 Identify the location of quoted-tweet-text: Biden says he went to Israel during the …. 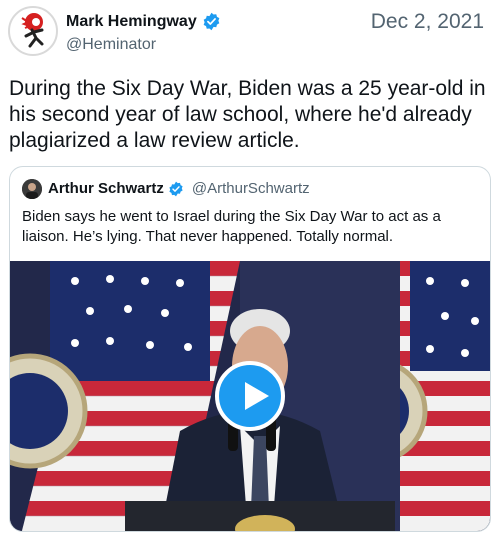
(231, 226).